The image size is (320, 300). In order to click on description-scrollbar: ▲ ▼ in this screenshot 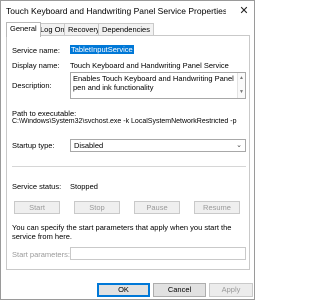, I will do `click(241, 85)`.